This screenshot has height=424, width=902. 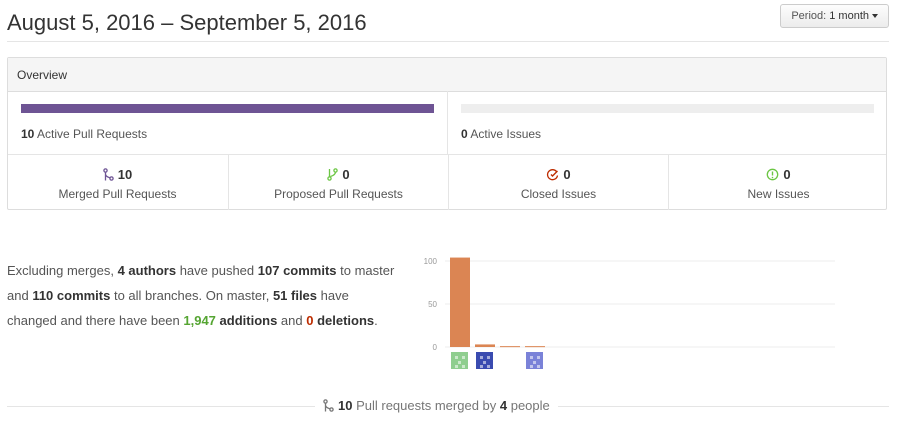 What do you see at coordinates (338, 194) in the screenshot?
I see `proposed-pull-requests-label: Proposed Pull Requests` at bounding box center [338, 194].